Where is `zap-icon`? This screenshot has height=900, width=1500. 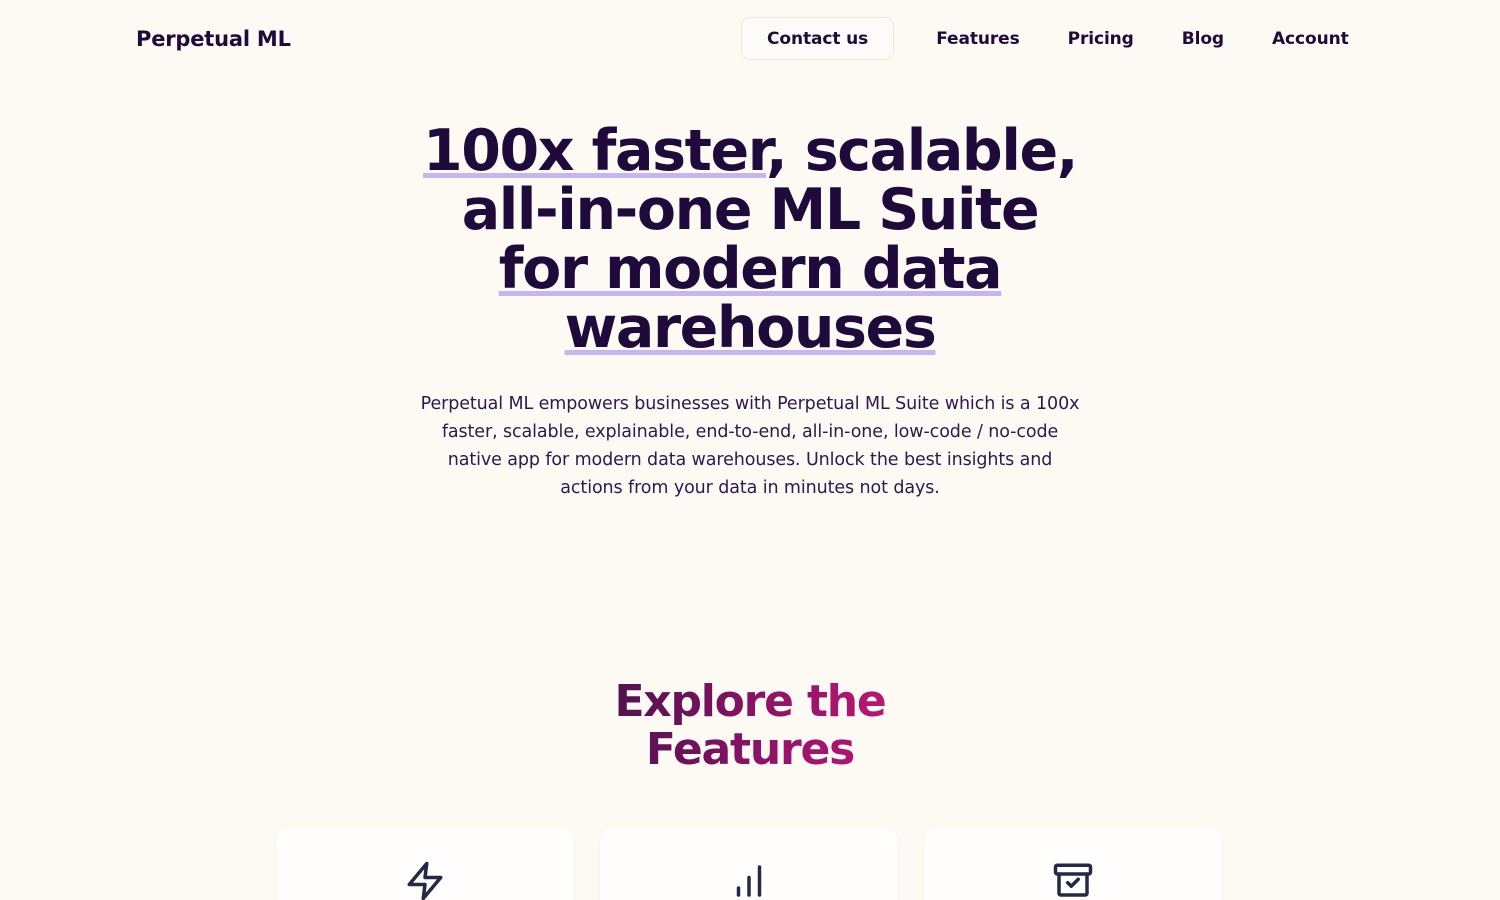 zap-icon is located at coordinates (425, 880).